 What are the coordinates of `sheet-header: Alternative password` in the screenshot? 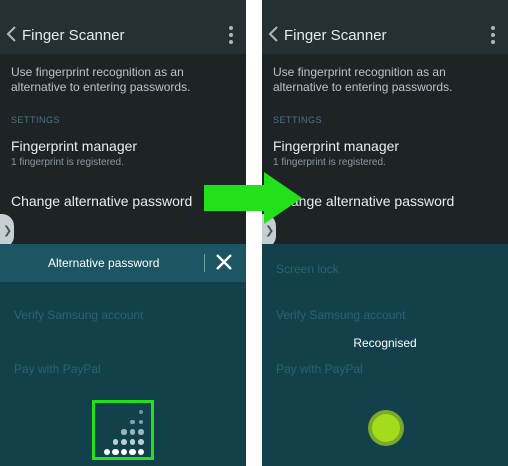 It's located at (123, 263).